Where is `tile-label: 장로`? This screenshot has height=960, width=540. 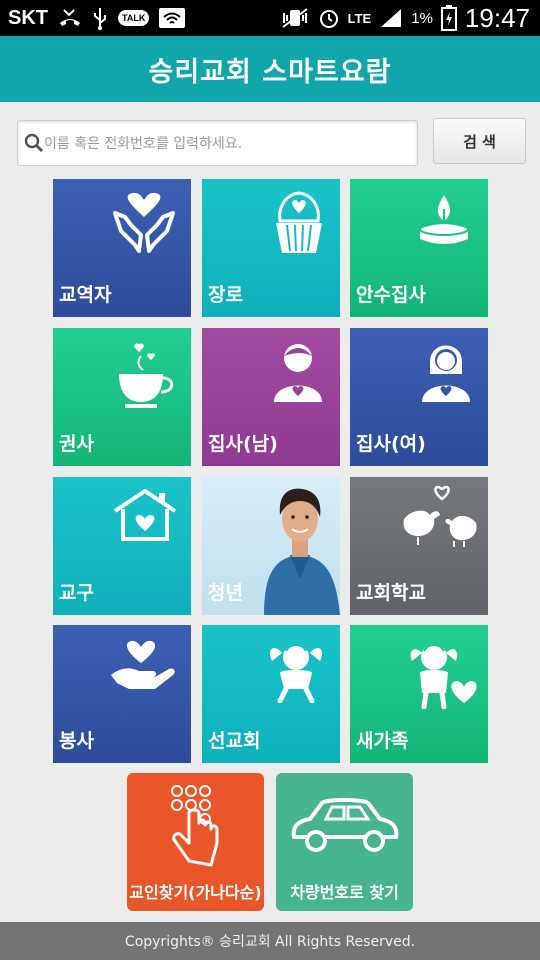
tile-label: 장로 is located at coordinates (225, 295).